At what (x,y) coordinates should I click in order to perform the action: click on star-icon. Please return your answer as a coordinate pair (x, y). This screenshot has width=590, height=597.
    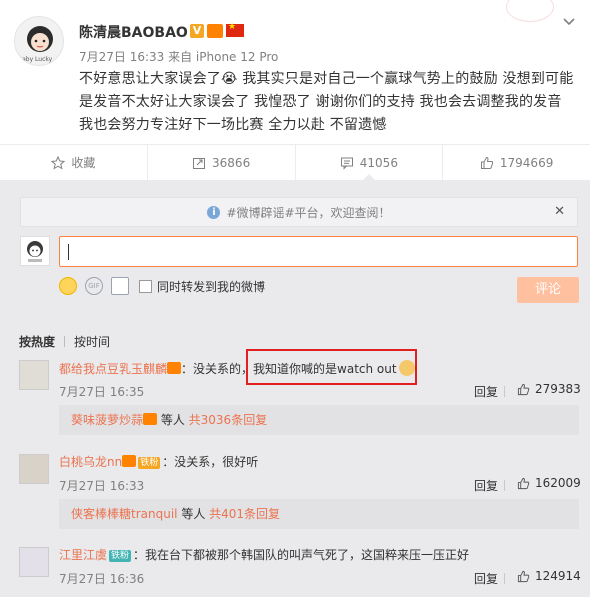
    Looking at the image, I should click on (58, 162).